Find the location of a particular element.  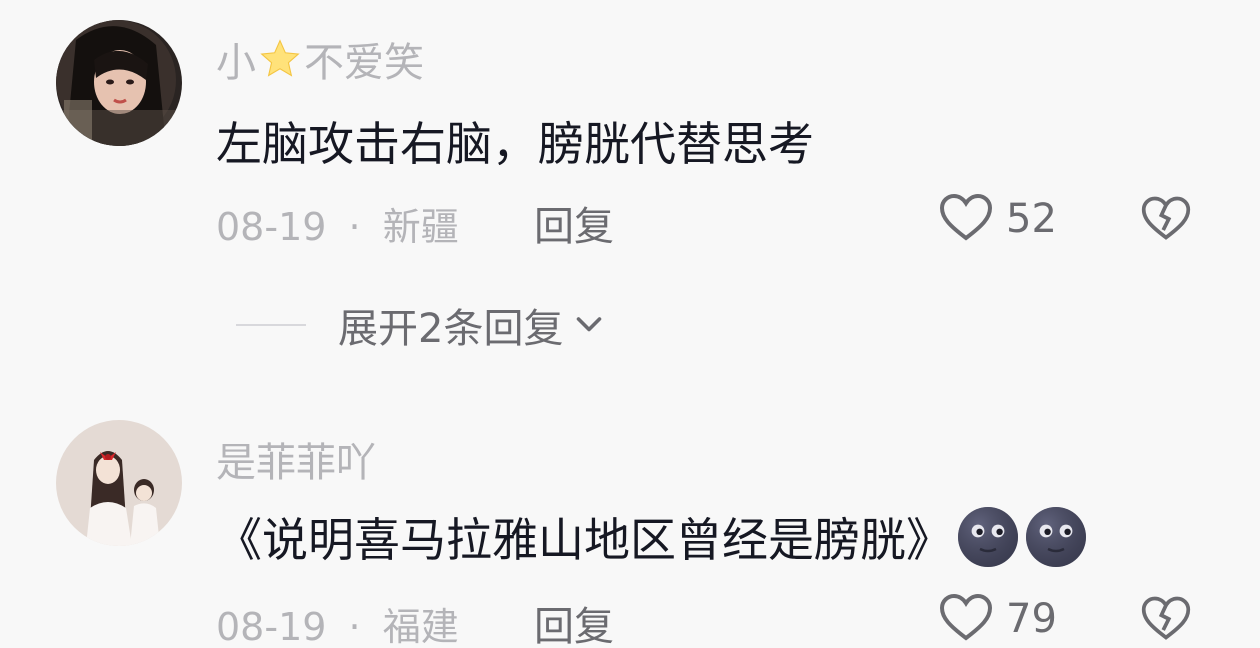

expand-replies-button: 展开2条回复 is located at coordinates (421, 325).